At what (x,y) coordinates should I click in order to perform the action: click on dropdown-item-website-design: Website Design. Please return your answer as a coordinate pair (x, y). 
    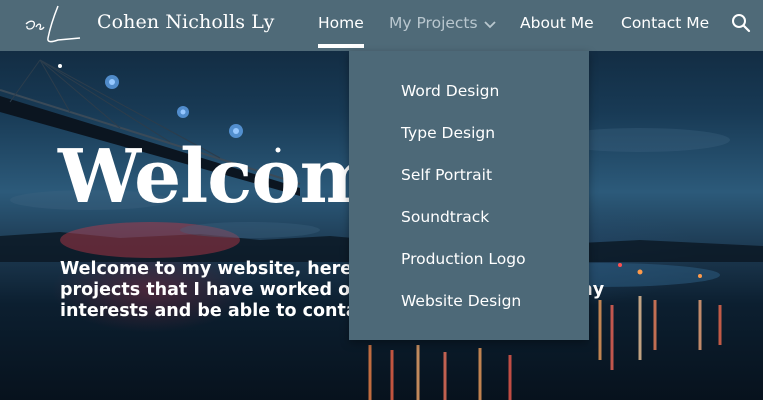
    Looking at the image, I should click on (461, 301).